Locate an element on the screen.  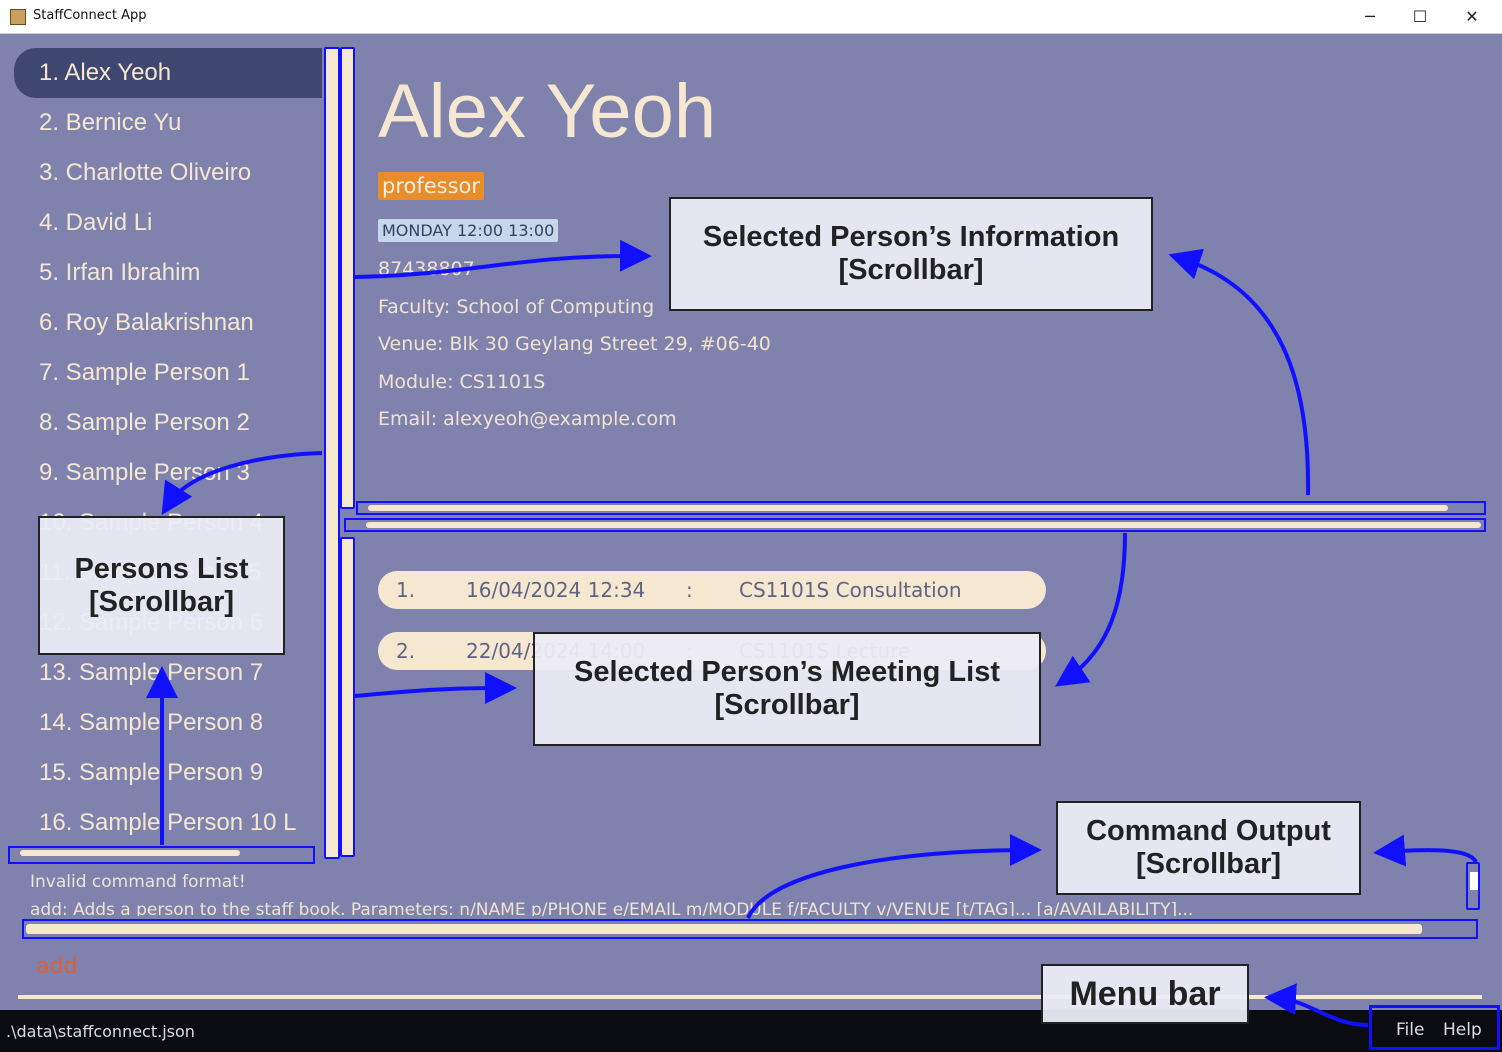
annotation-menubar: Menu bar is located at coordinates (1145, 994).